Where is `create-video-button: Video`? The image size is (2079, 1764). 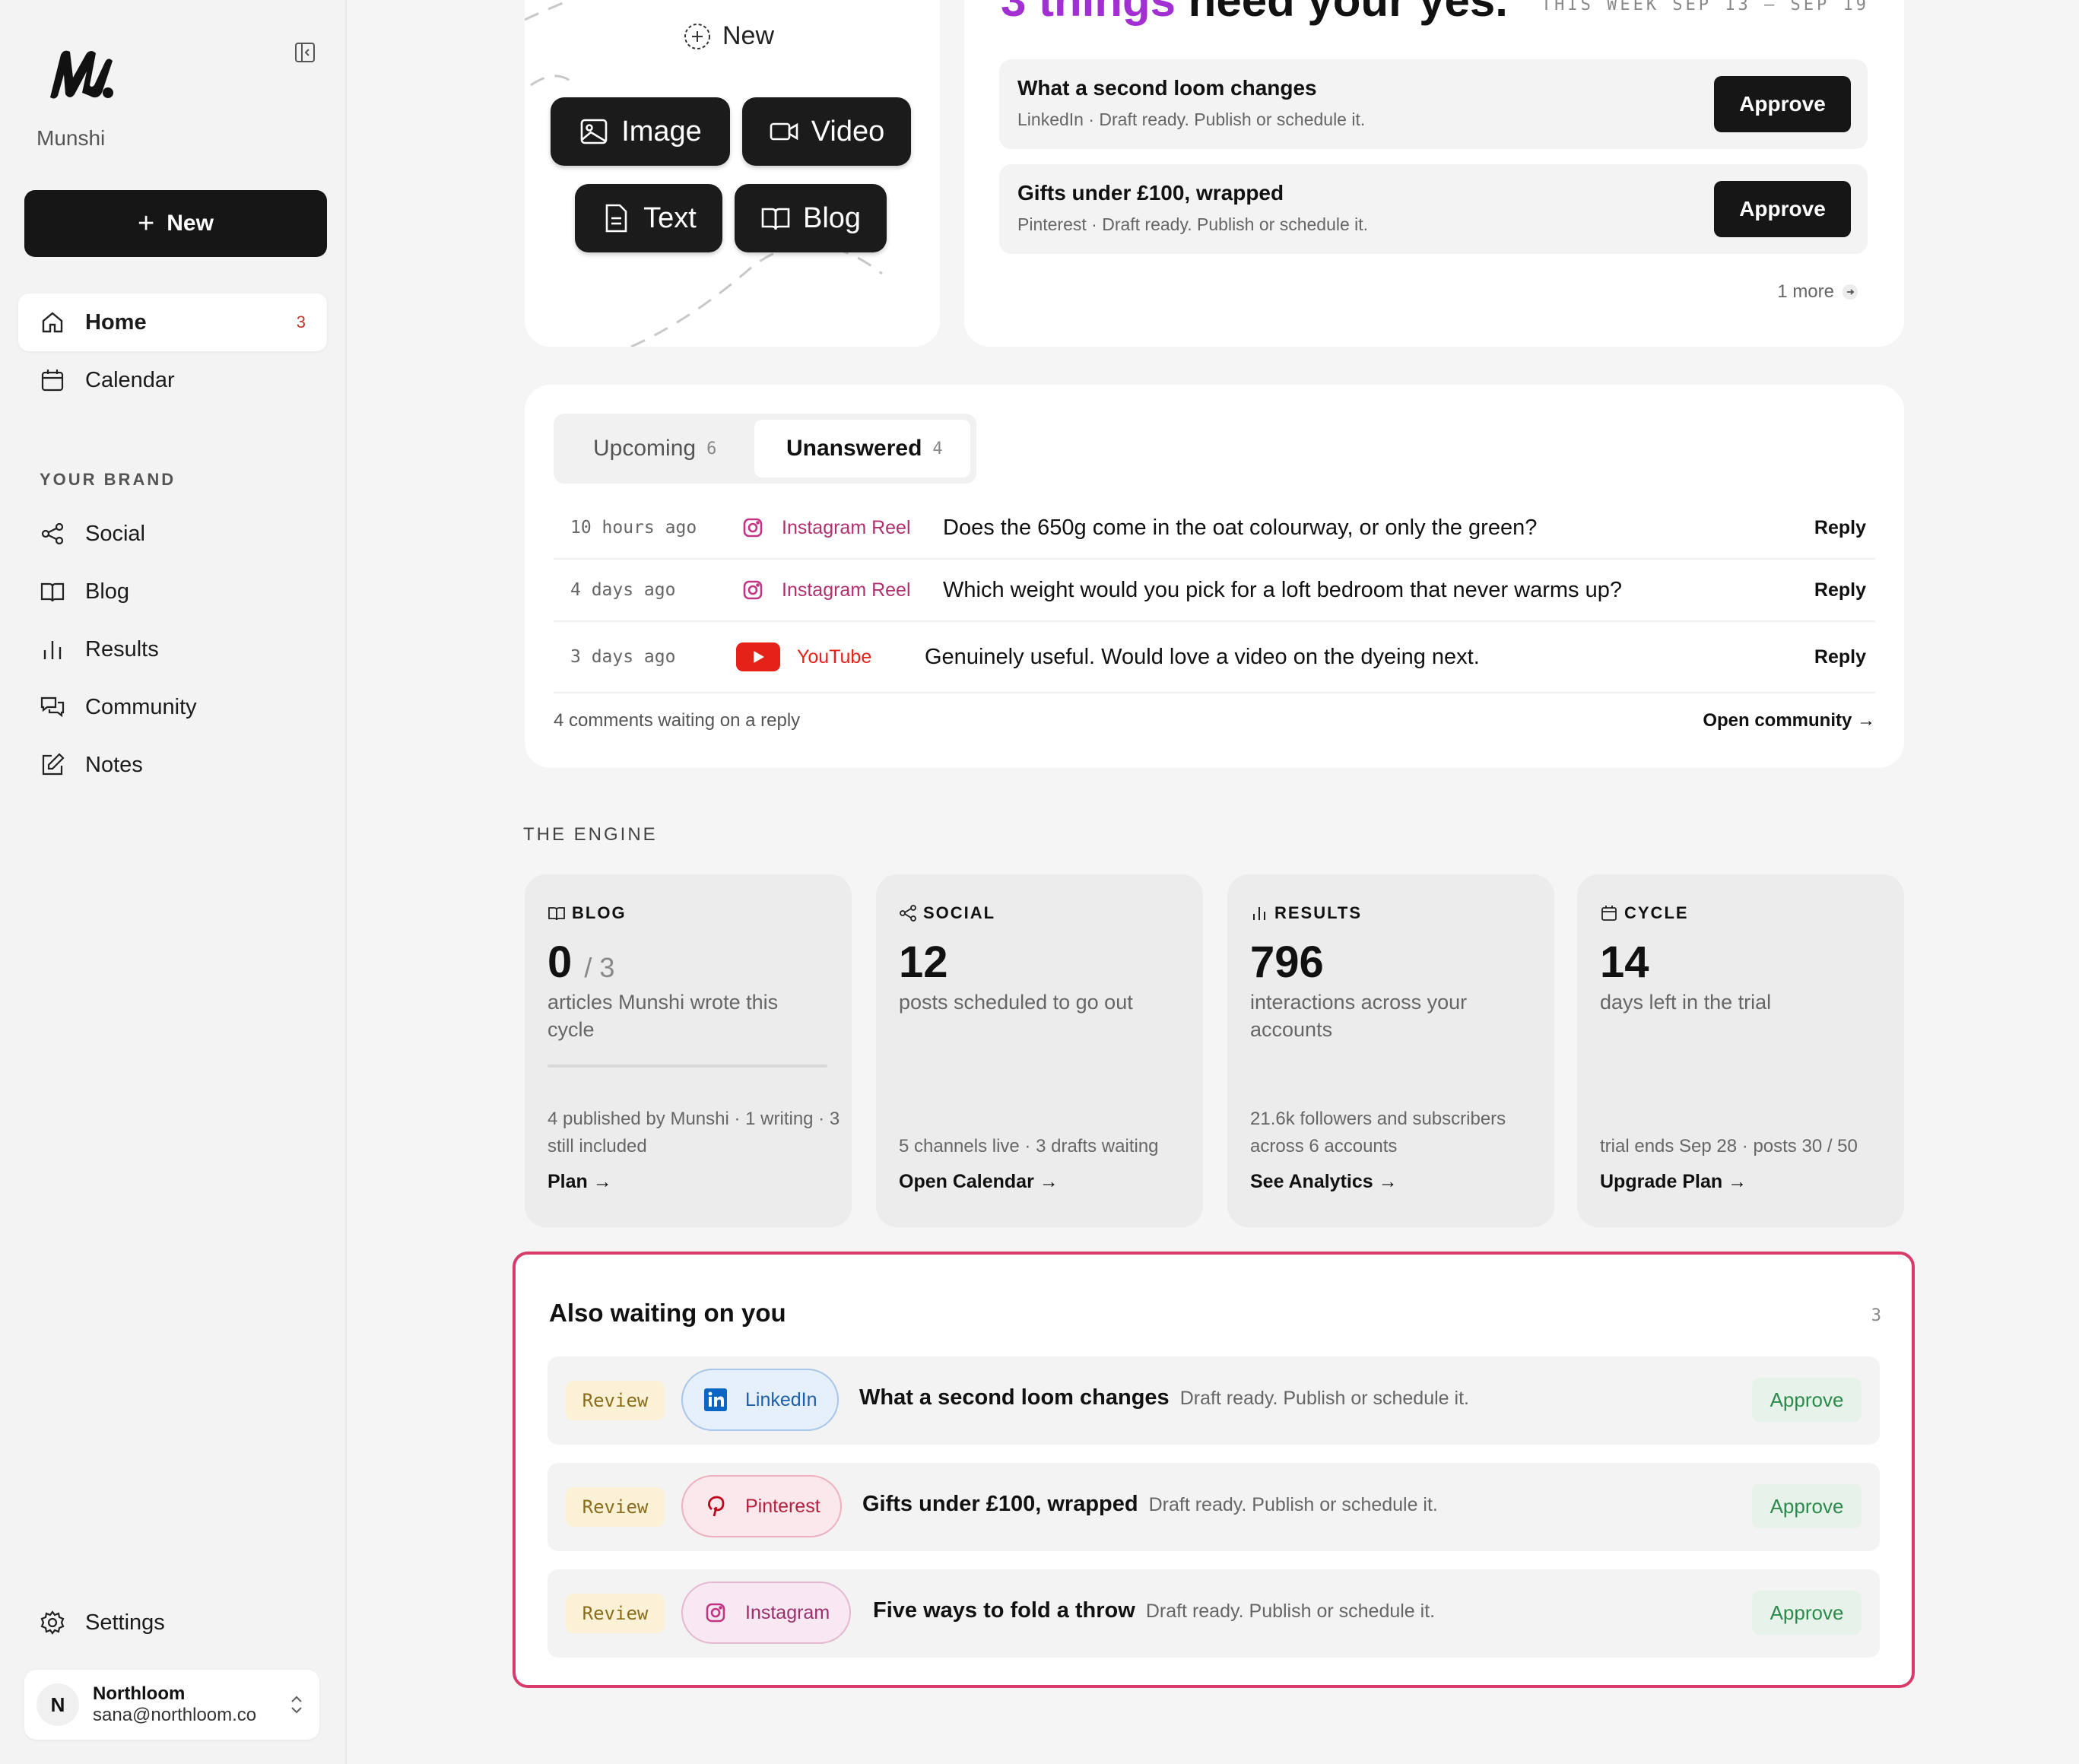
create-video-button: Video is located at coordinates (826, 131).